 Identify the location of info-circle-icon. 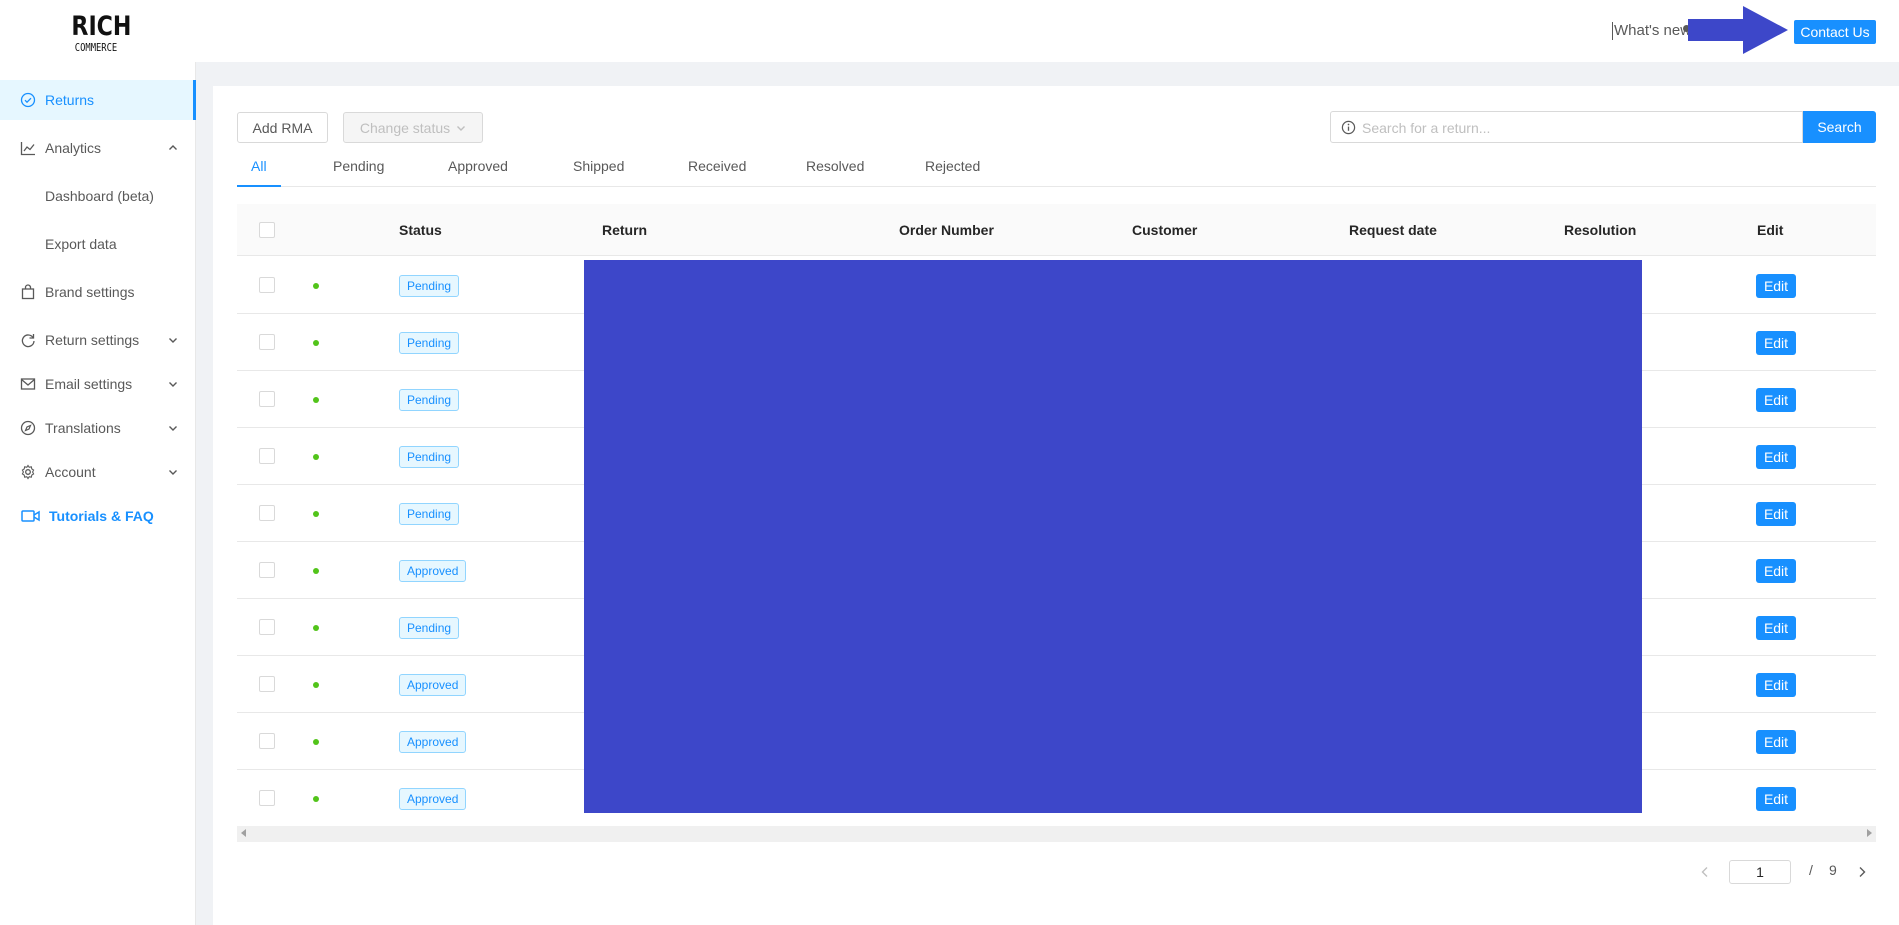
(1348, 127).